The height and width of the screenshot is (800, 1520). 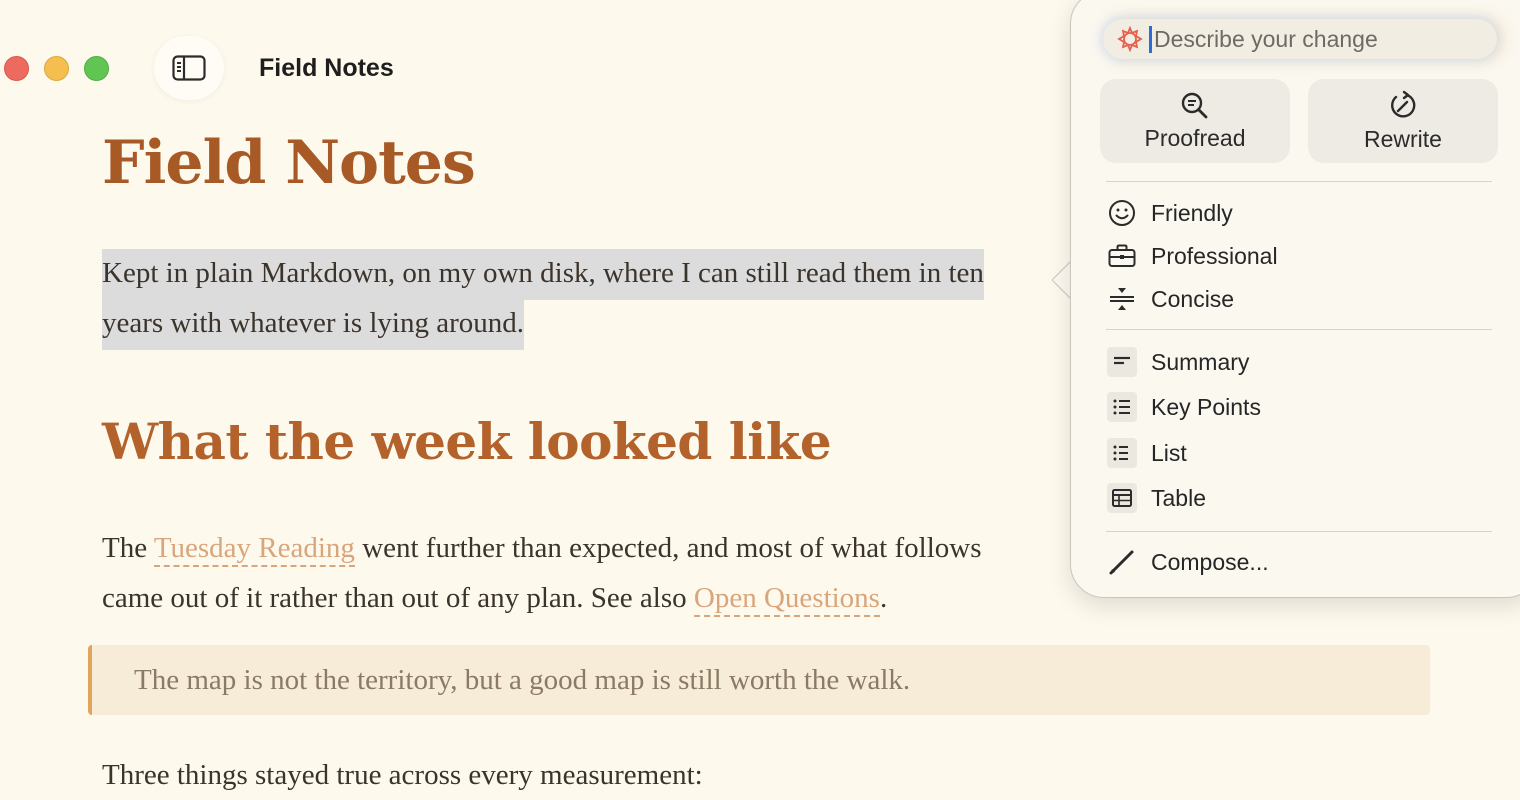 I want to click on sidebar-toggle-button, so click(x=189, y=68).